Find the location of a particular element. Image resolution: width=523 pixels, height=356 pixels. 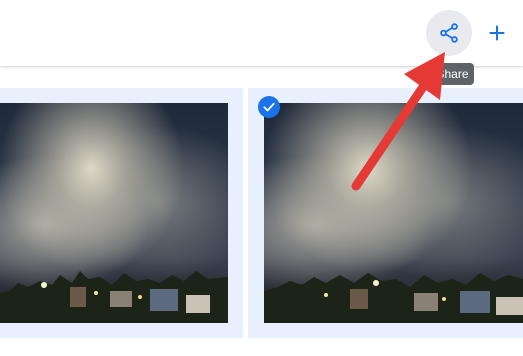

add-button is located at coordinates (497, 33).